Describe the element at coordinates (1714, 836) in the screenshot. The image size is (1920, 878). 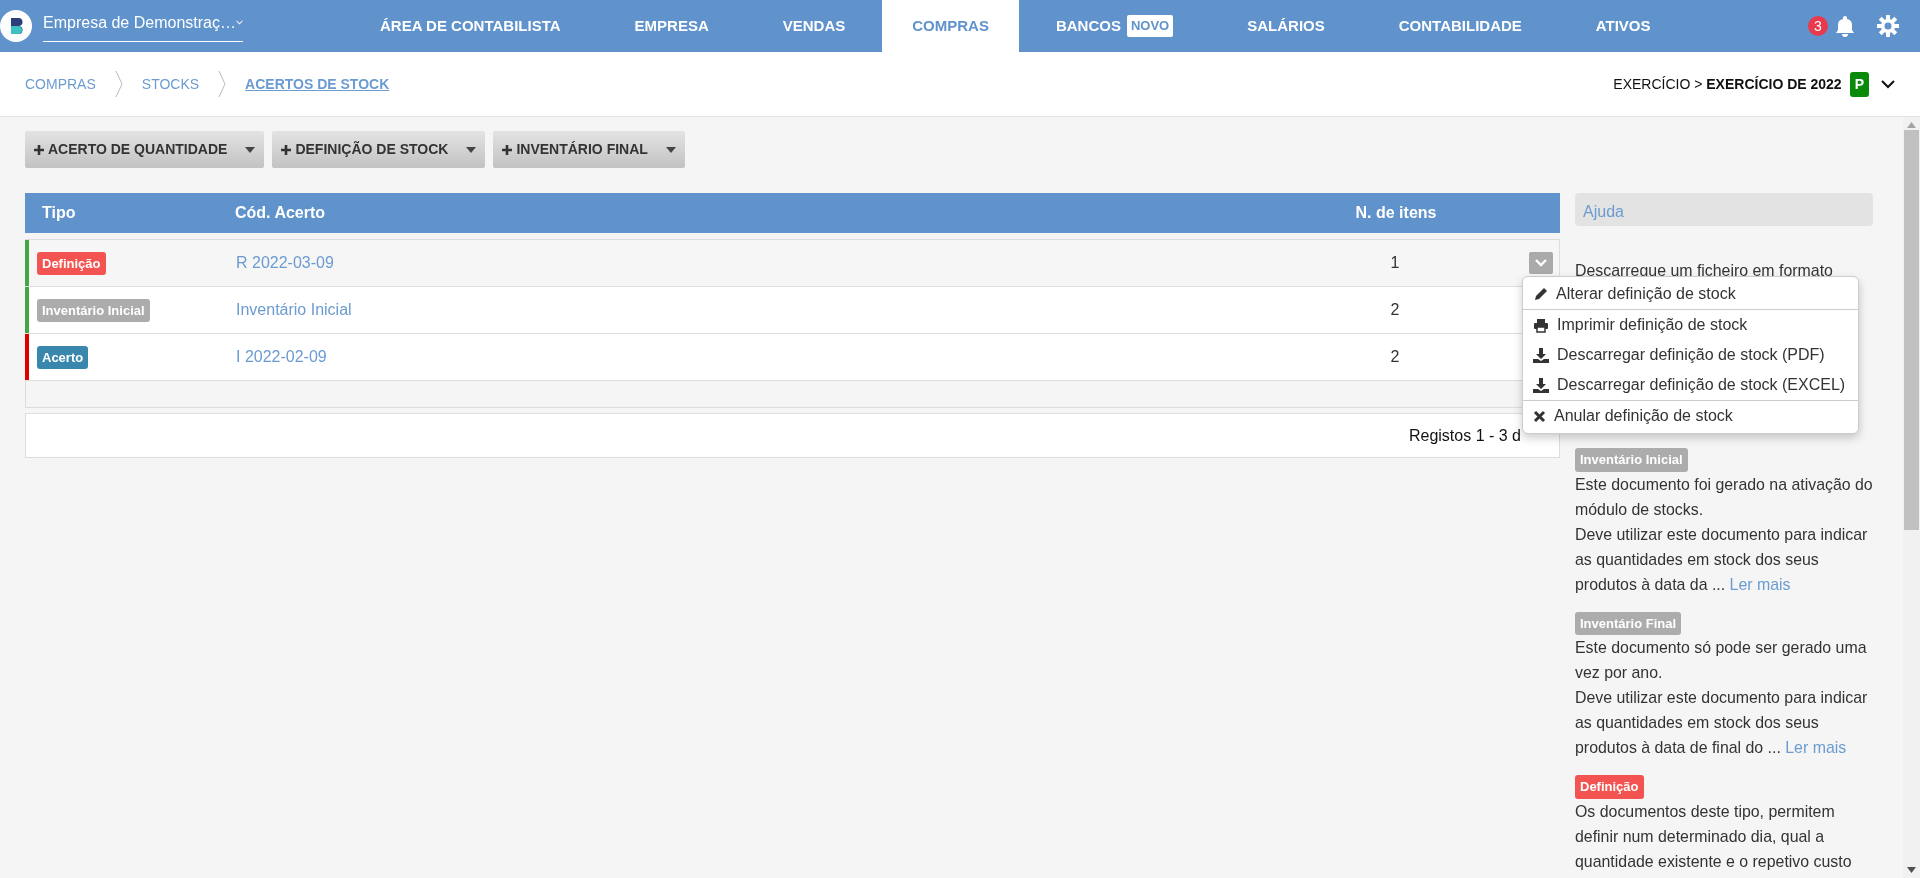
I see `help-text: Os documentos deste tipo, permitem definir num determinado dia, qual a quantidade existente e o repetivo custo` at that location.